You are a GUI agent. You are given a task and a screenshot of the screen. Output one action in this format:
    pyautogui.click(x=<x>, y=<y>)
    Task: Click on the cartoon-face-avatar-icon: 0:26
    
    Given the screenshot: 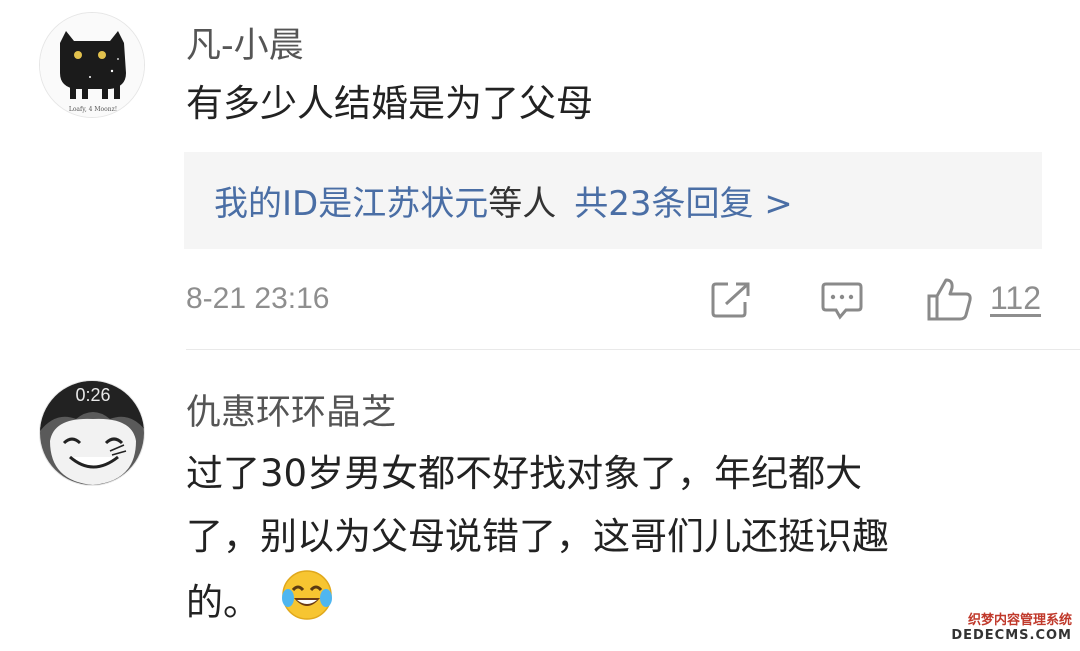 What is the action you would take?
    pyautogui.click(x=92, y=433)
    